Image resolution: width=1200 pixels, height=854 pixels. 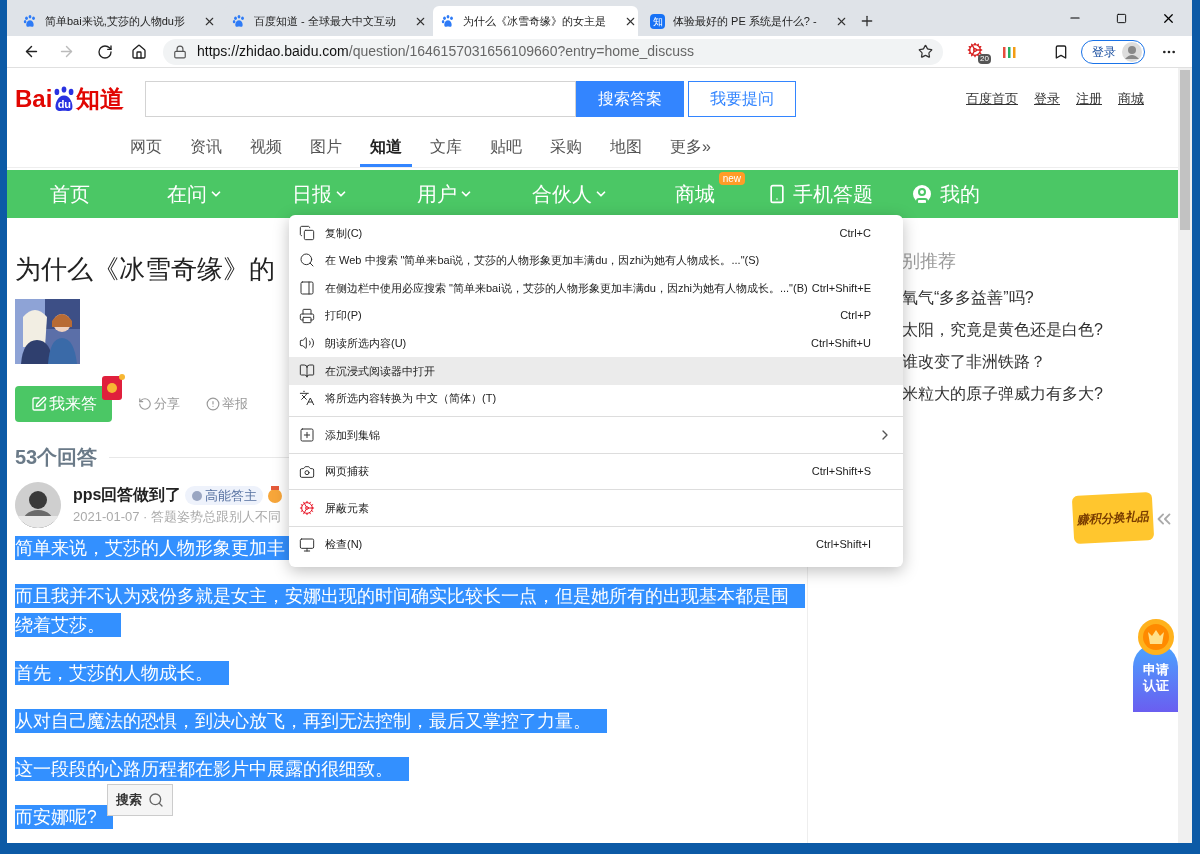 I want to click on plus-square-icon, so click(x=307, y=434).